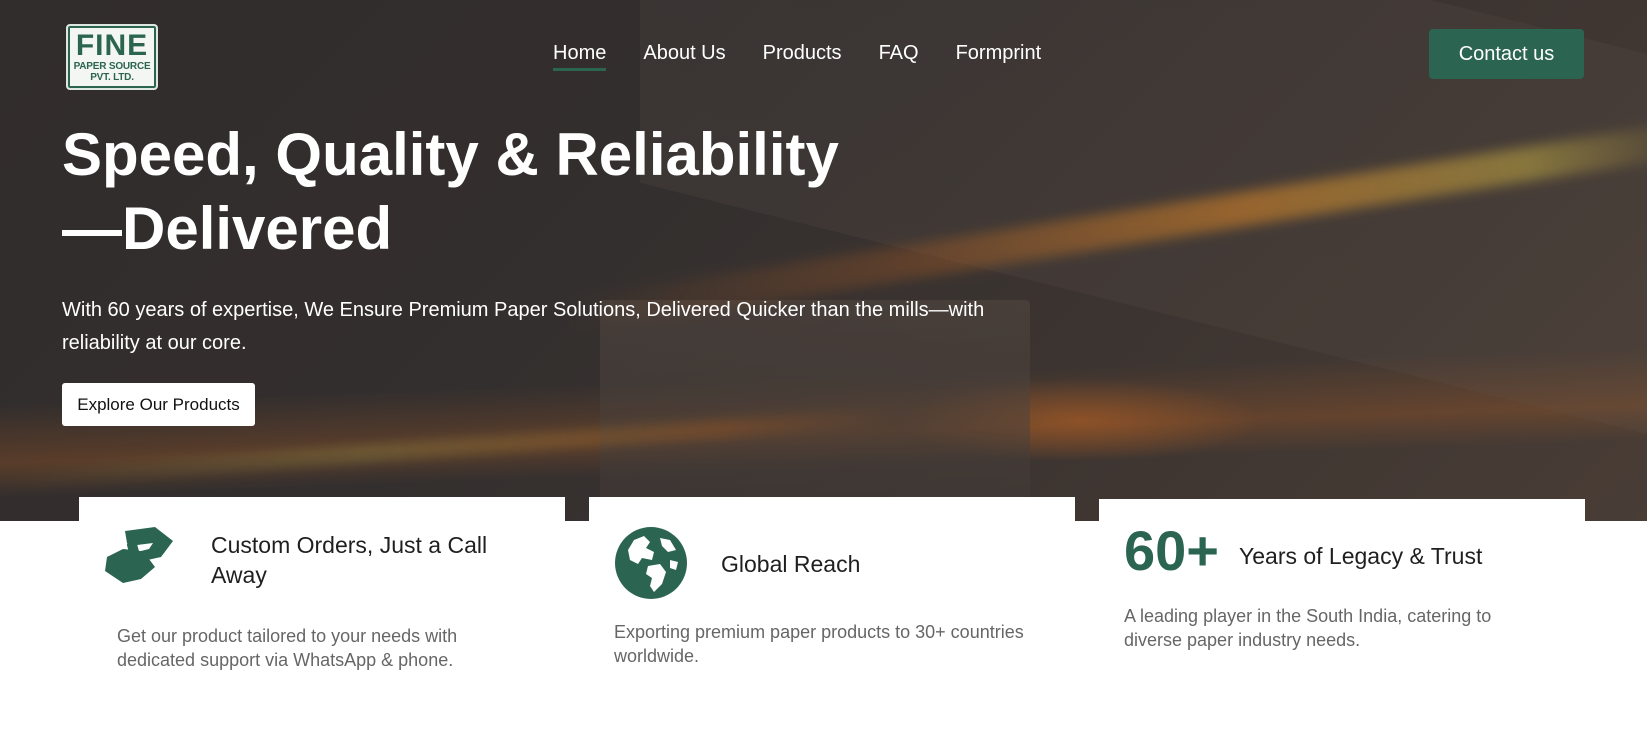 This screenshot has width=1647, height=731. I want to click on feature-title: Global Reach, so click(791, 564).